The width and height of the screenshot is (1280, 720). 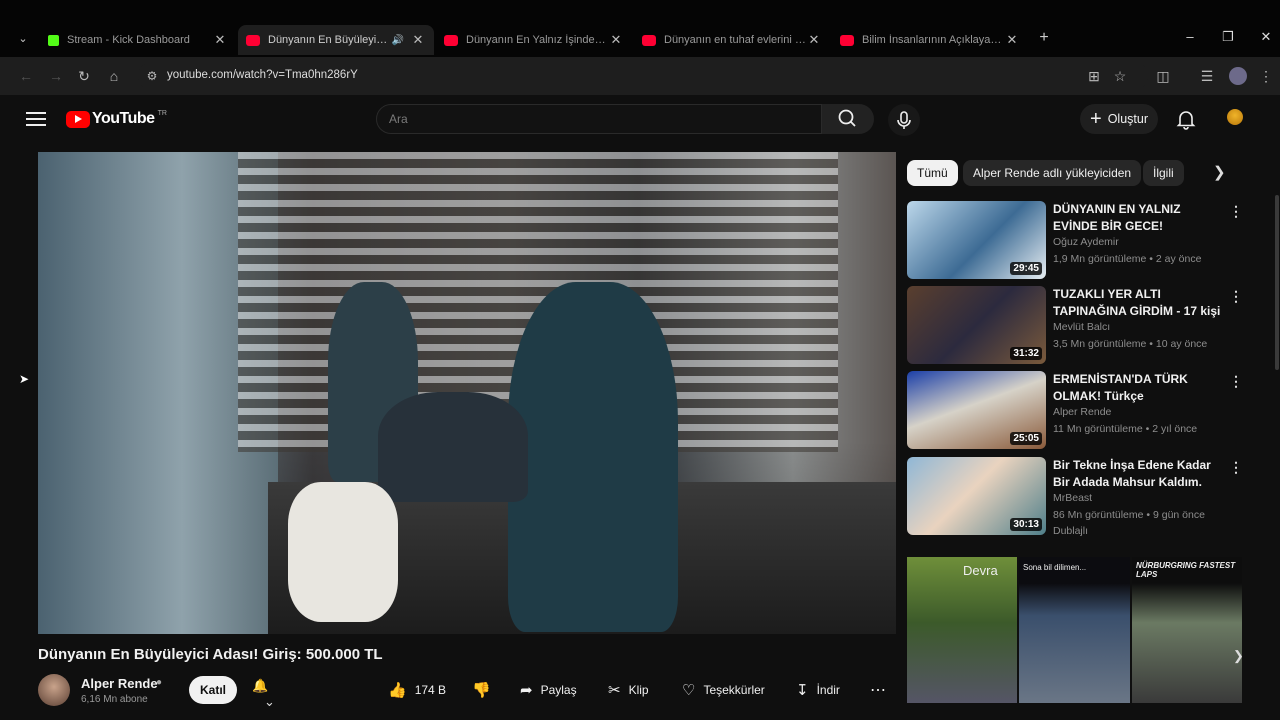 What do you see at coordinates (213, 690) in the screenshot?
I see `join-button: Katıl` at bounding box center [213, 690].